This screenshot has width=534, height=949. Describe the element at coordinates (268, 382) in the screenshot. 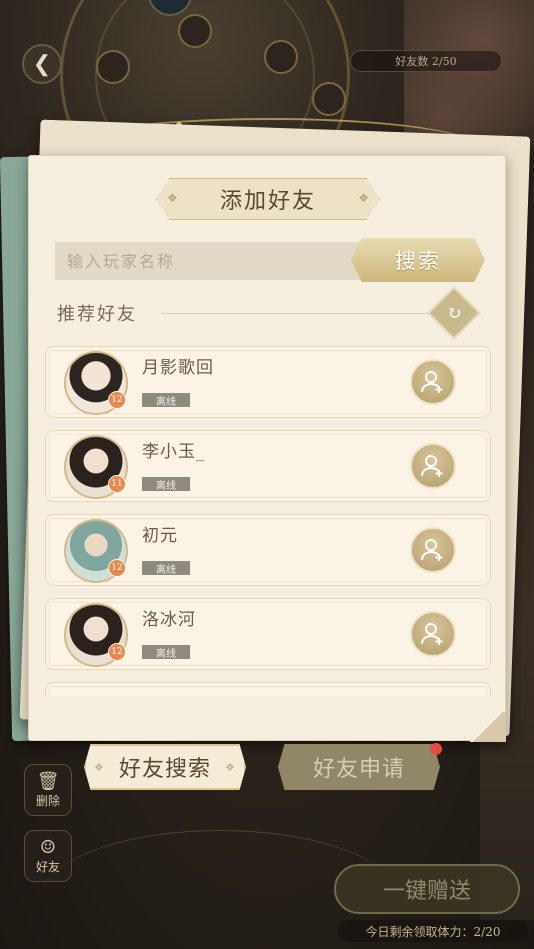

I see `friend-card: 12 月影歌回 离线` at that location.